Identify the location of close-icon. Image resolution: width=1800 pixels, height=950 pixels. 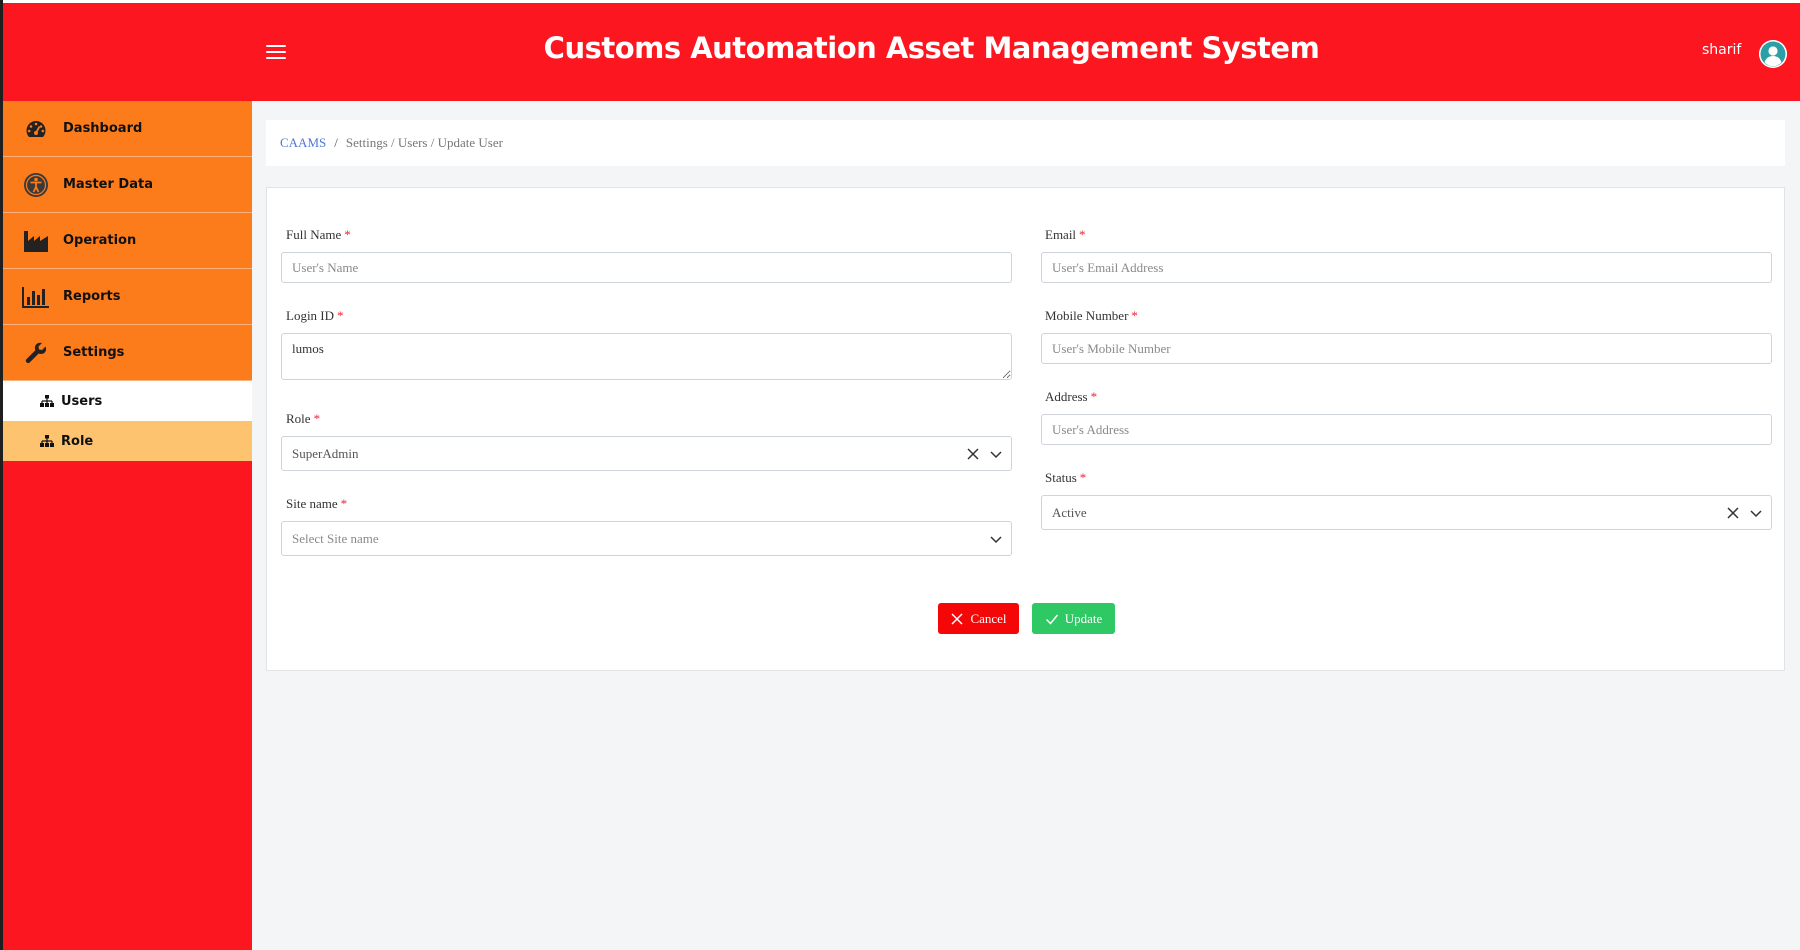
(957, 618).